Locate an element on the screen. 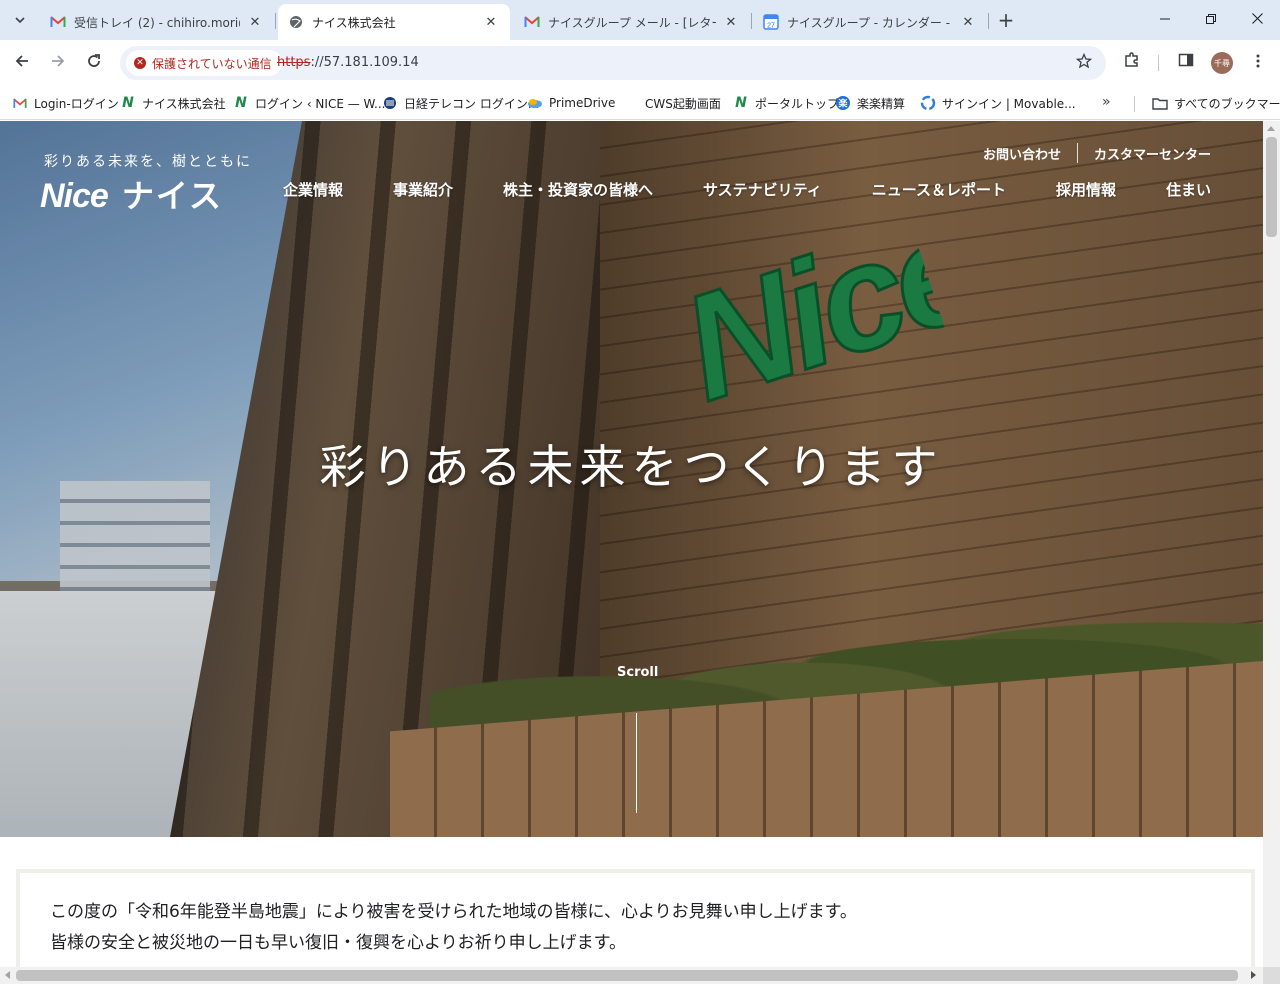 The image size is (1280, 984). all-bookmarks-folder: すべてのブックマーク is located at coordinates (1216, 103).